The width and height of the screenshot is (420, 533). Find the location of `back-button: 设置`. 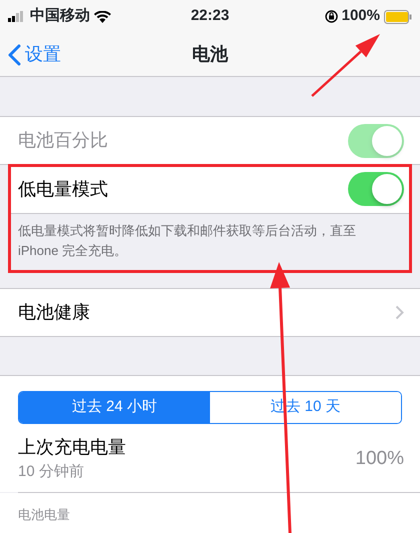

back-button: 设置 is located at coordinates (34, 54).